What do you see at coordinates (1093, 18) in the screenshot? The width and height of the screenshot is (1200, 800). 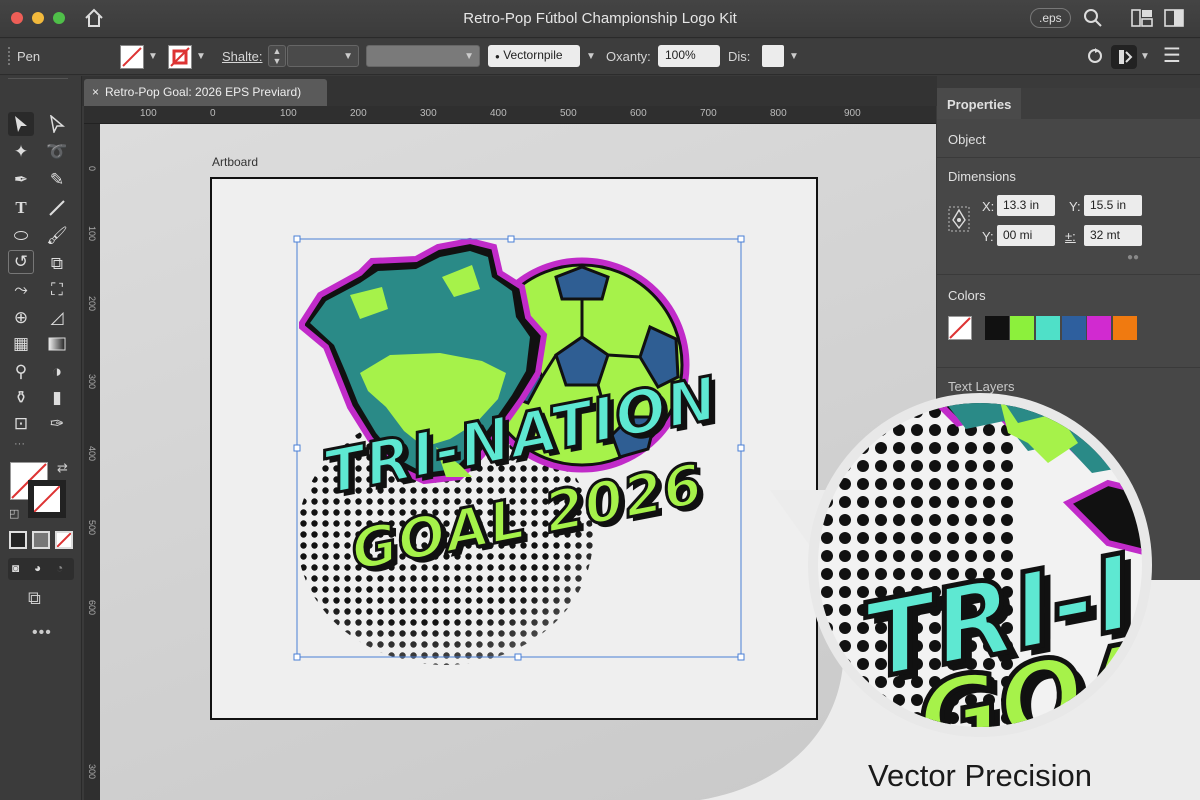 I see `search-icon` at bounding box center [1093, 18].